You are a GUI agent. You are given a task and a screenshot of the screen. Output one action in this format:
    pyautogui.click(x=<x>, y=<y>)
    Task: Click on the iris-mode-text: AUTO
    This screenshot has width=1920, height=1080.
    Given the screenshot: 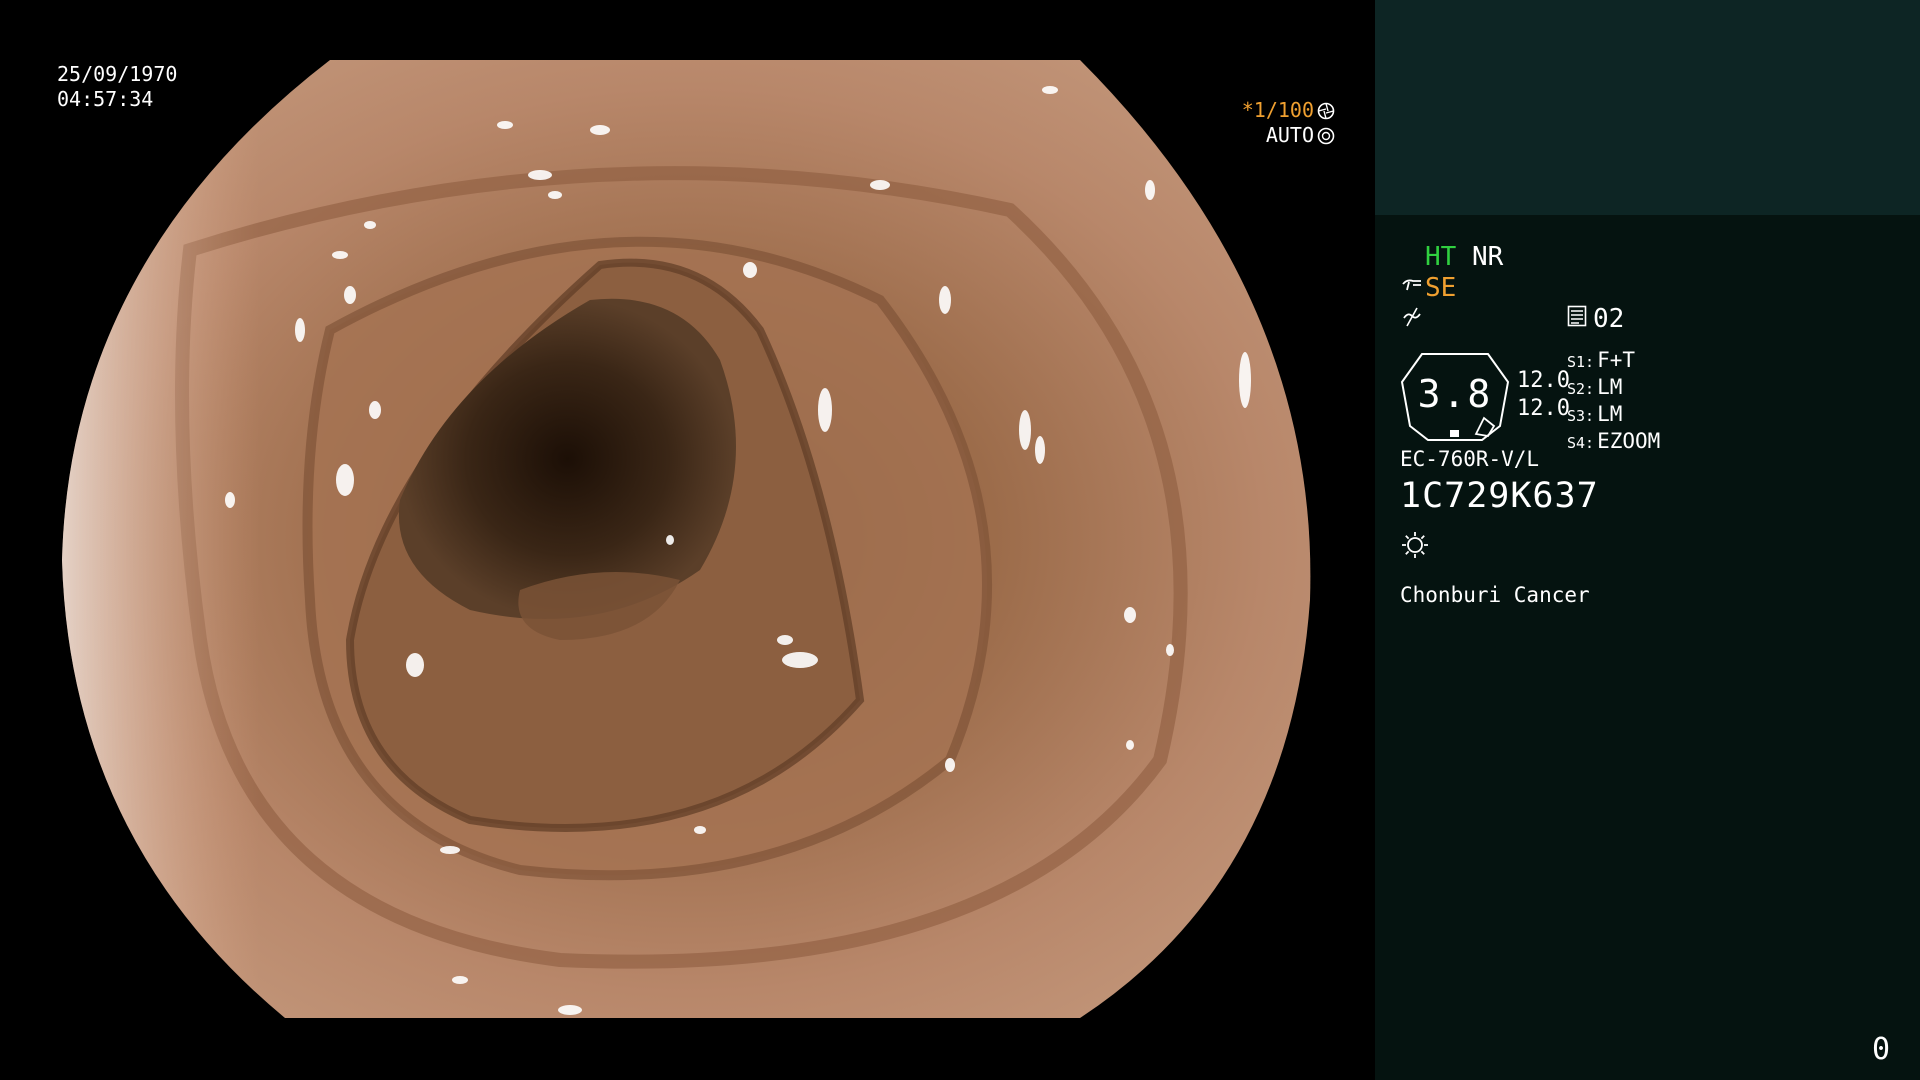 What is the action you would take?
    pyautogui.click(x=1289, y=135)
    